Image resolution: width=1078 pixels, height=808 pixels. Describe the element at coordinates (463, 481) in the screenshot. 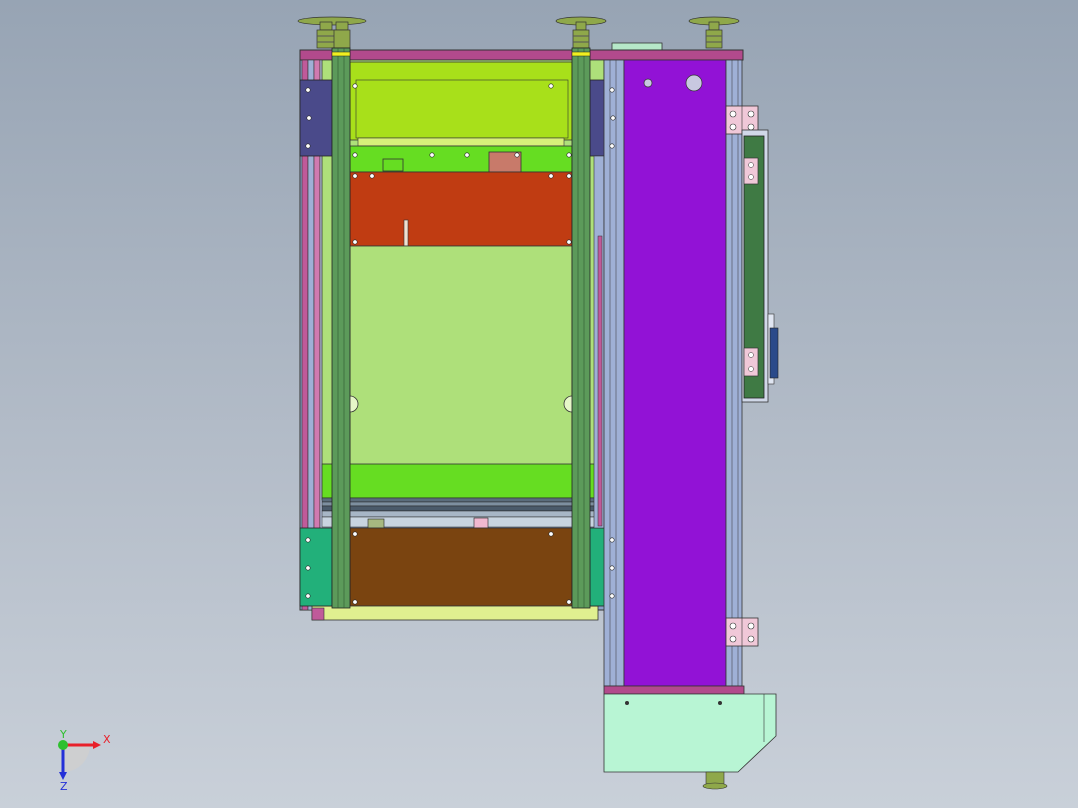

I see `bright-green-band` at that location.